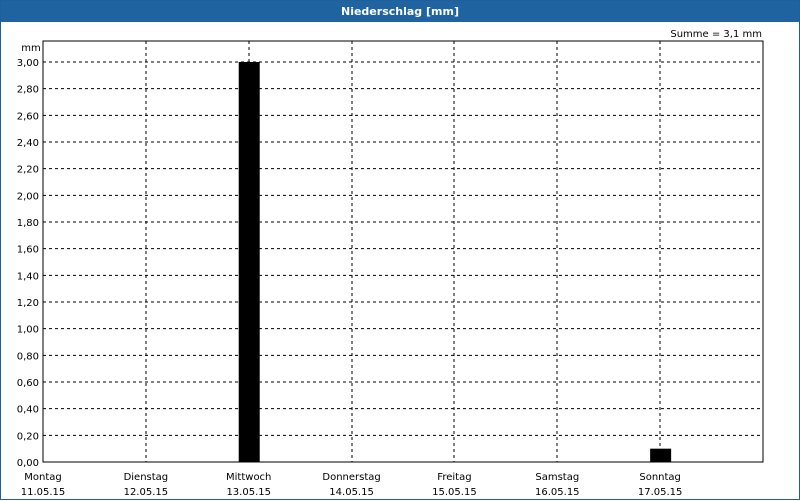 The height and width of the screenshot is (501, 800). What do you see at coordinates (660, 492) in the screenshot?
I see `x-tick-date: 17.05.15` at bounding box center [660, 492].